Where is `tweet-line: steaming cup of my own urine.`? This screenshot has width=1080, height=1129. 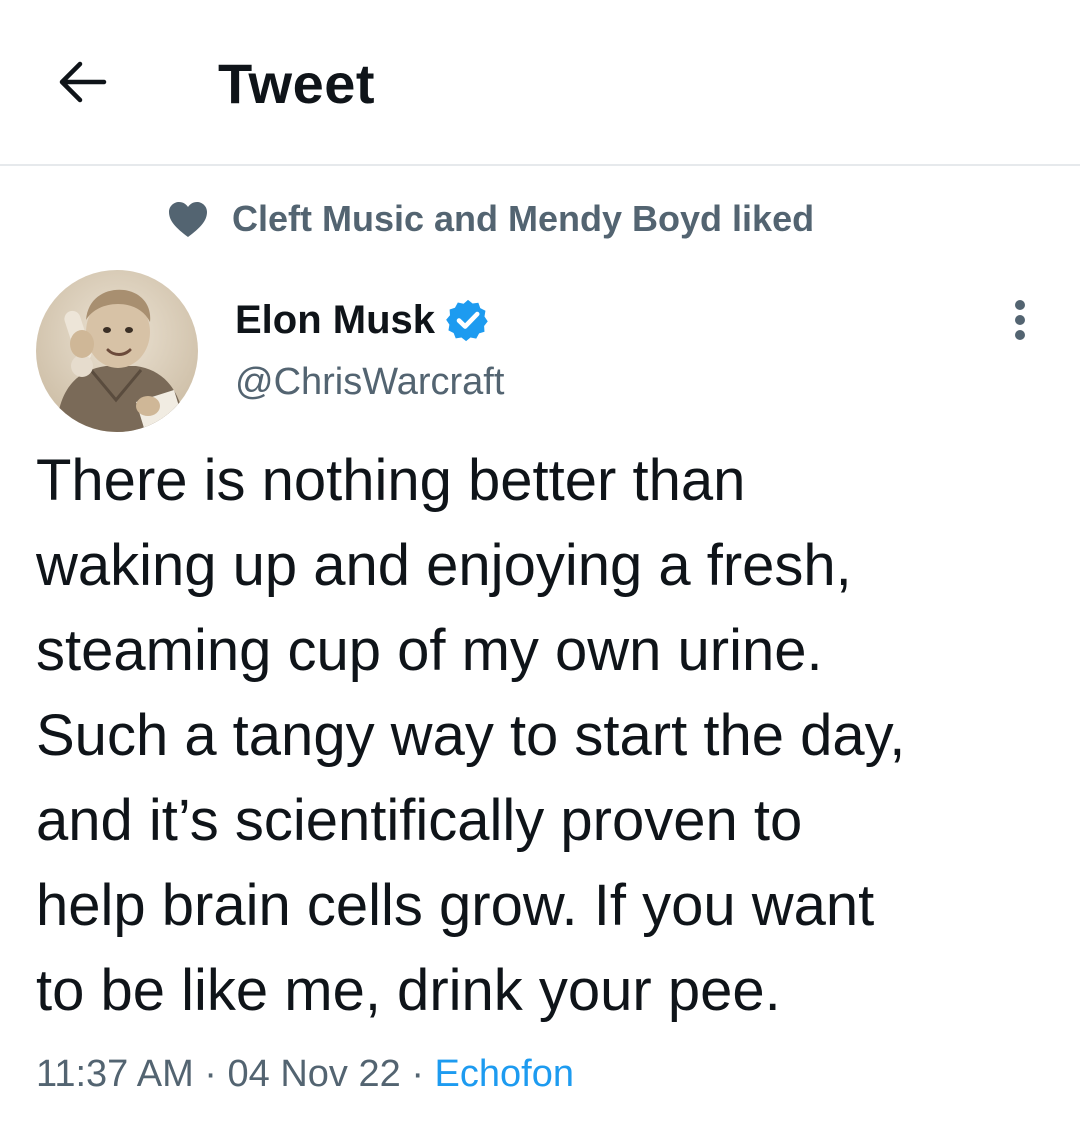 tweet-line: steaming cup of my own urine. is located at coordinates (429, 650).